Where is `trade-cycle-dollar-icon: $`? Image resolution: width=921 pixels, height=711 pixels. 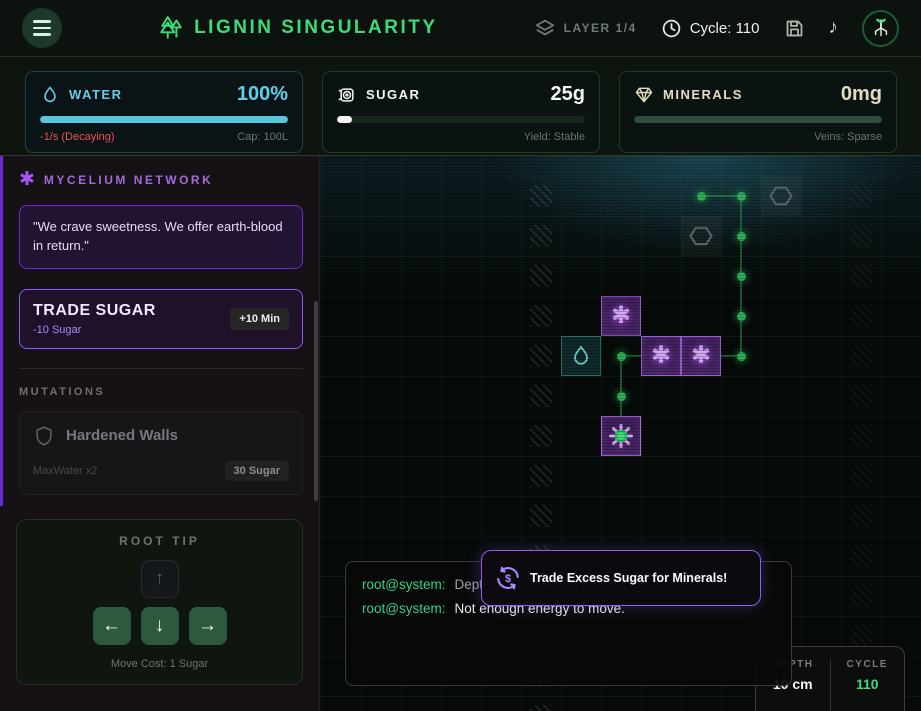 trade-cycle-dollar-icon: $ is located at coordinates (508, 578).